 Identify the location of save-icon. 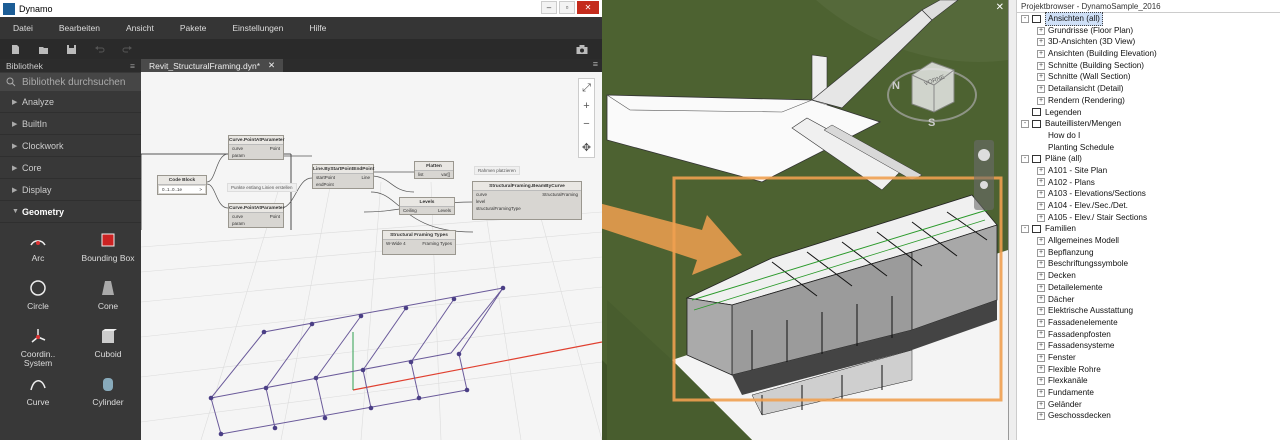
(71, 49).